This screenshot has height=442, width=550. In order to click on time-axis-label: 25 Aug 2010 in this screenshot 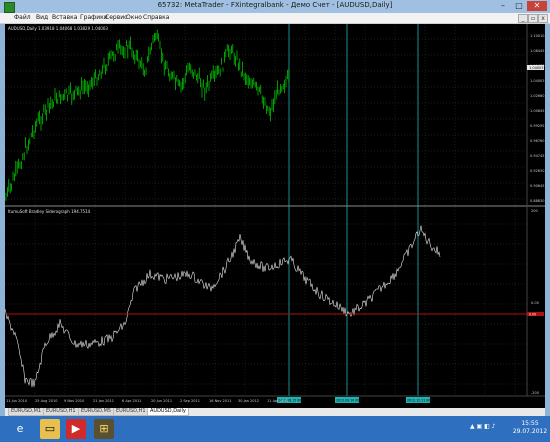, I will do `click(46, 401)`.